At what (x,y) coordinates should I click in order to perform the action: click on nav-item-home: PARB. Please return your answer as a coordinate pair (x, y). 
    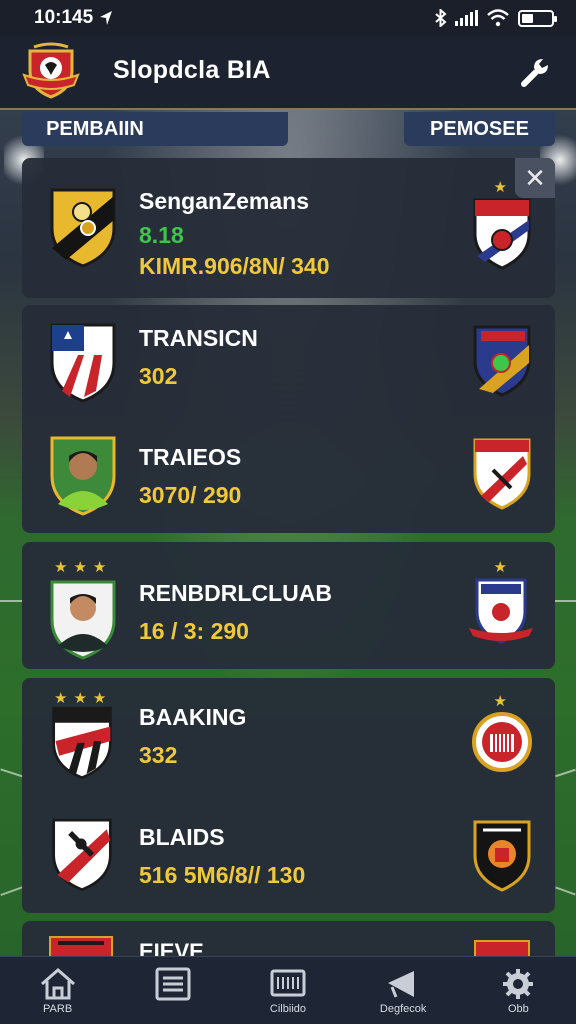
    Looking at the image, I should click on (58, 990).